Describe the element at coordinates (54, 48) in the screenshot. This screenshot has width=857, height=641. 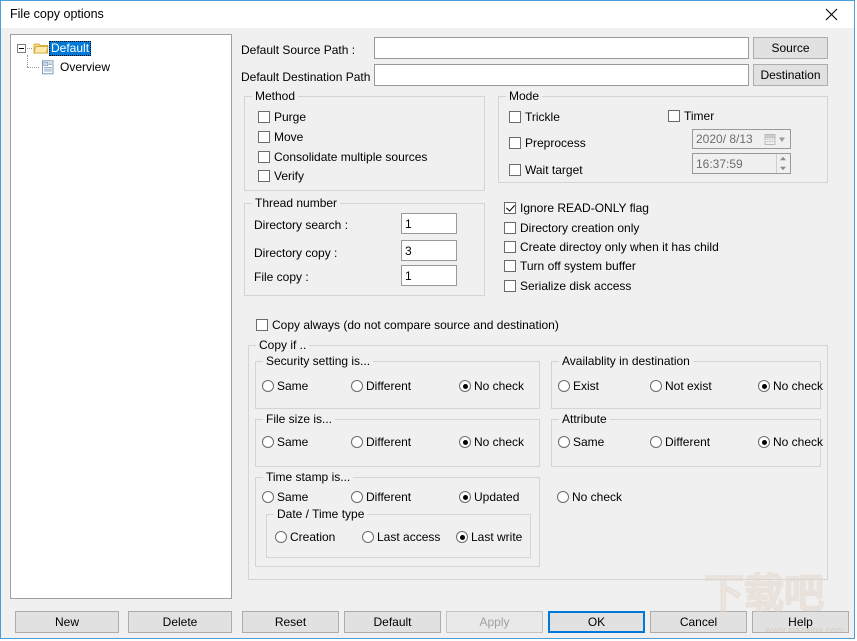
I see `tree-item-default: Default` at that location.